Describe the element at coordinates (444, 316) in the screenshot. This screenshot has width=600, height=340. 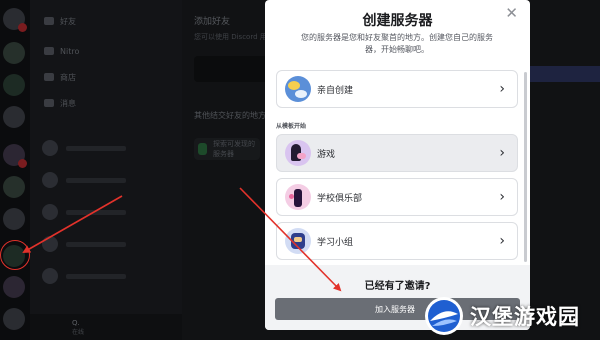
I see `watermark-logo-icon` at that location.